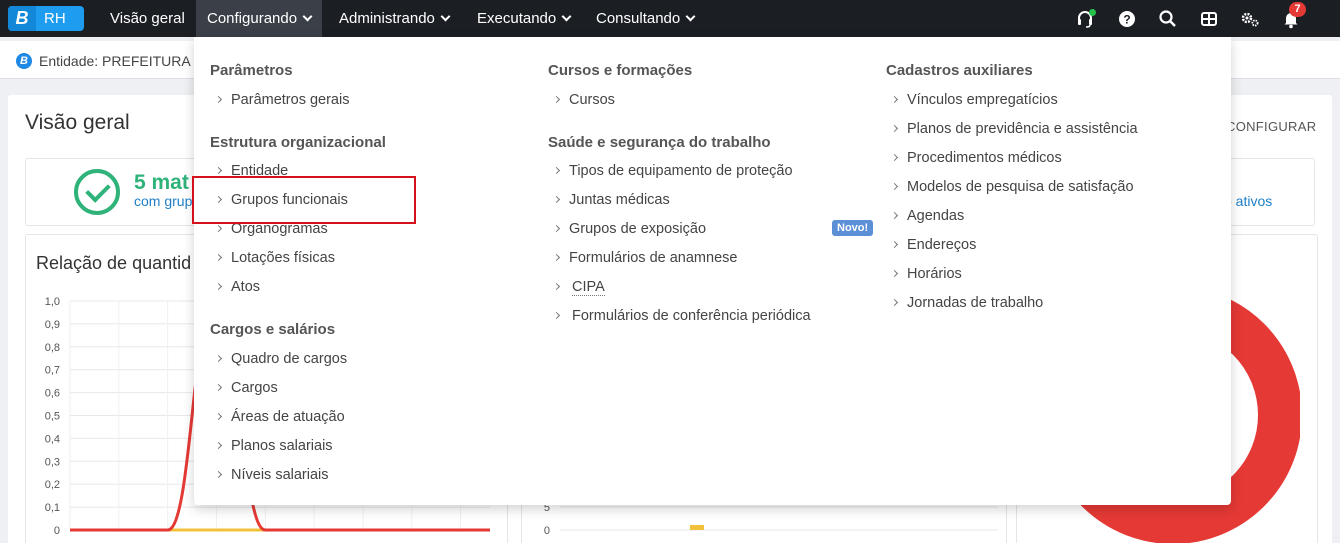 The width and height of the screenshot is (1340, 543). I want to click on y-tick-label: 0,4, so click(52, 439).